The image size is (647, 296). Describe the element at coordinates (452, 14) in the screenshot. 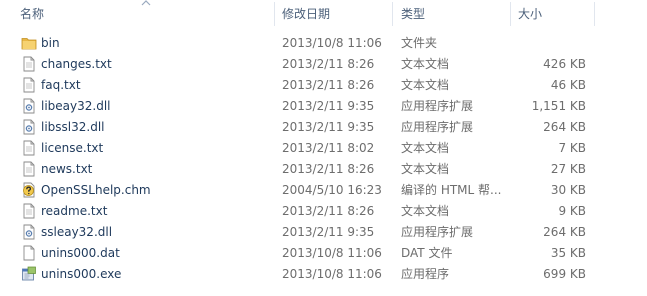

I see `column-header-type: 类型` at that location.